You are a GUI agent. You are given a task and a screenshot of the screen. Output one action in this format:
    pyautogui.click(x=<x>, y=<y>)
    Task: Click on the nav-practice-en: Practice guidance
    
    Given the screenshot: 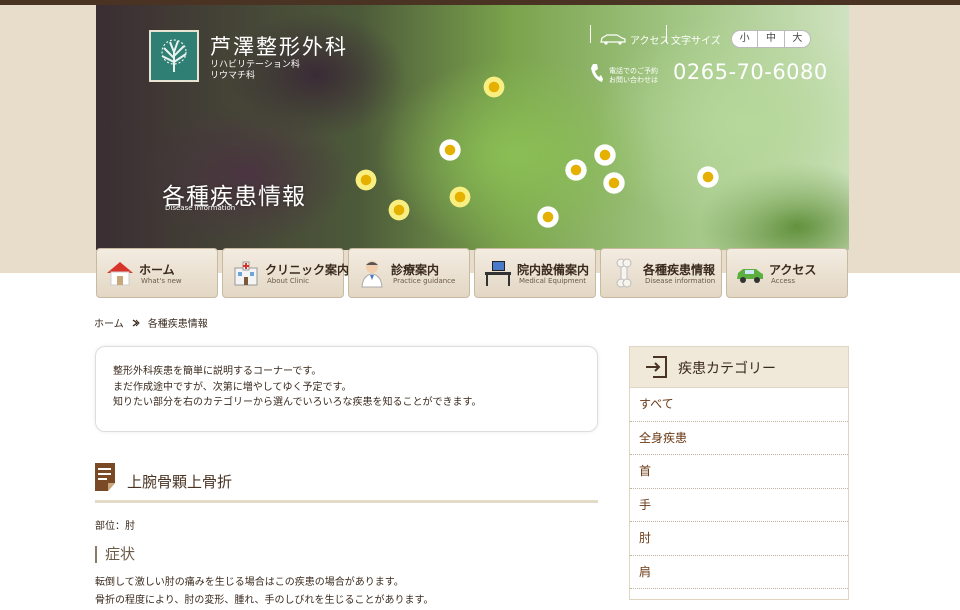 What is the action you would take?
    pyautogui.click(x=424, y=281)
    